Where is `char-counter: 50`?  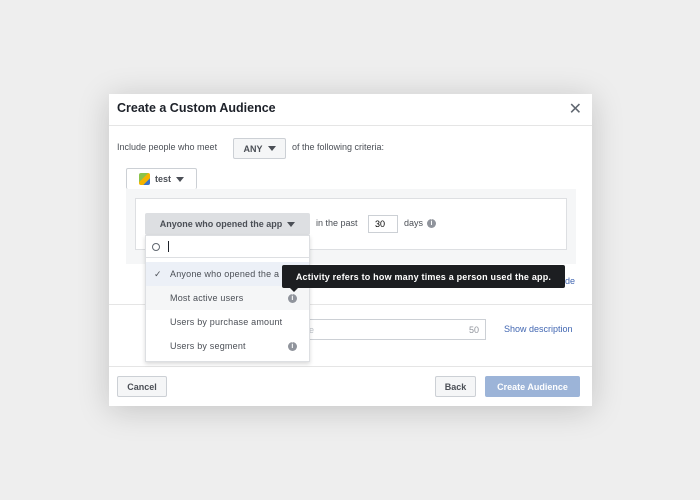 char-counter: 50 is located at coordinates (473, 330).